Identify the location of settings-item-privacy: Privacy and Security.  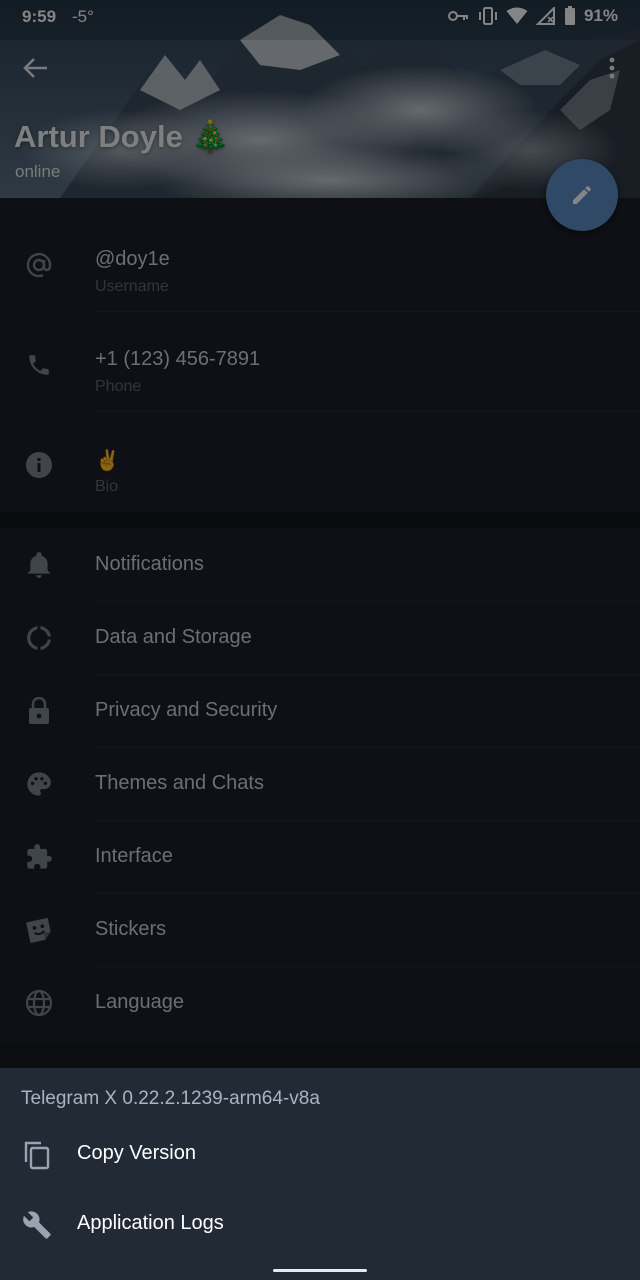
(320, 710).